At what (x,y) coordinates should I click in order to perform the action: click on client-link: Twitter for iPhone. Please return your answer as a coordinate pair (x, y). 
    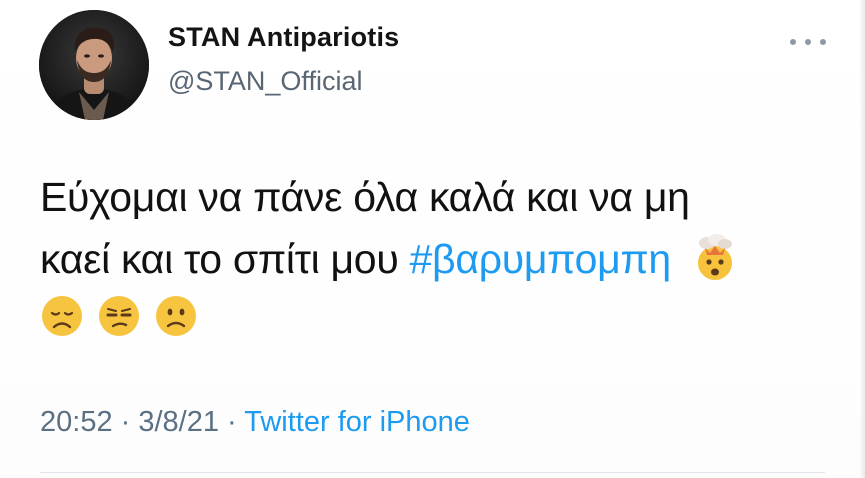
    Looking at the image, I should click on (357, 422).